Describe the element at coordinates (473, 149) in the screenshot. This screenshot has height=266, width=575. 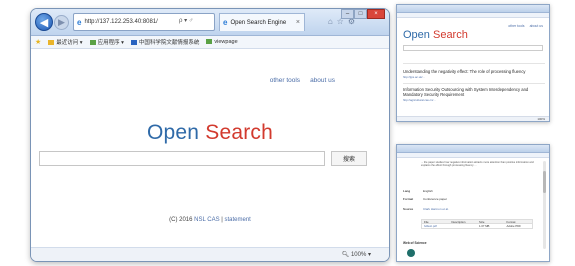
I see `detail-titlebar` at that location.